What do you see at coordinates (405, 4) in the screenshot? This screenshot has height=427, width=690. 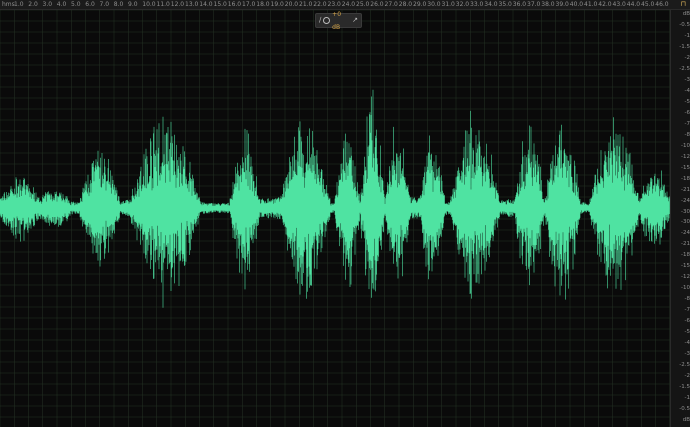 I see `ruler-tick-label: 28.0` at bounding box center [405, 4].